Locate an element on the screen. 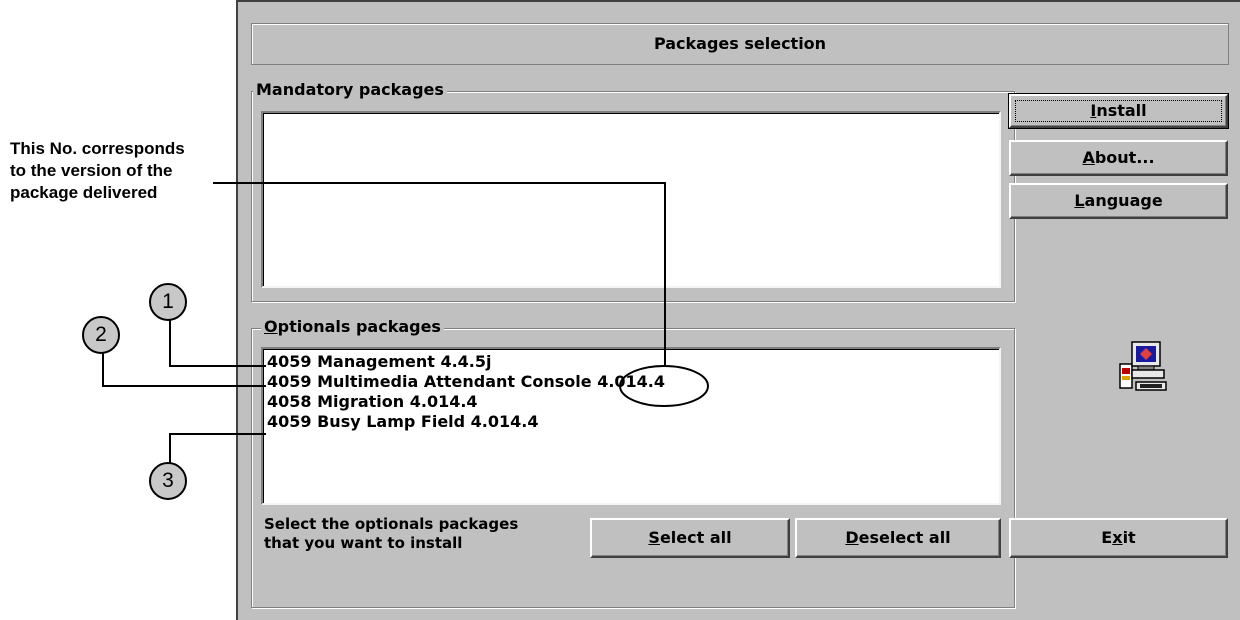  callout-3-line is located at coordinates (217, 448).